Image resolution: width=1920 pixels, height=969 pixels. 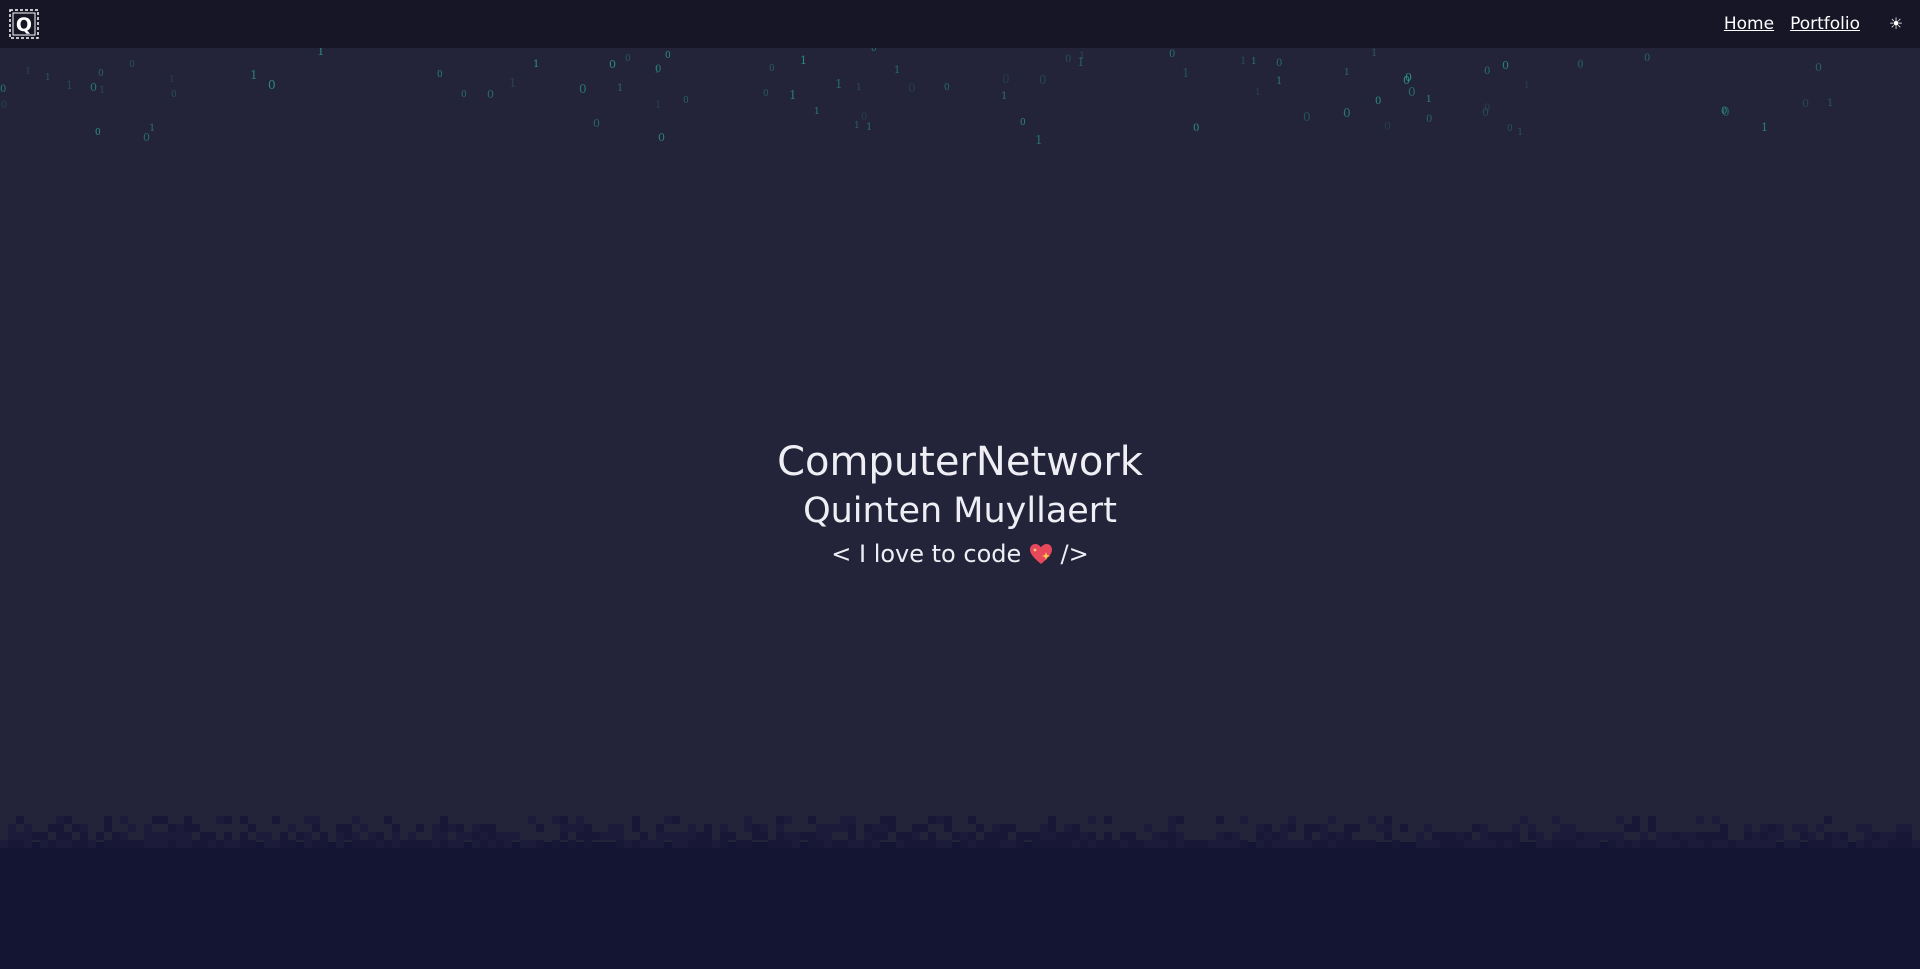 I want to click on sun-icon: ☀, so click(x=1896, y=24).